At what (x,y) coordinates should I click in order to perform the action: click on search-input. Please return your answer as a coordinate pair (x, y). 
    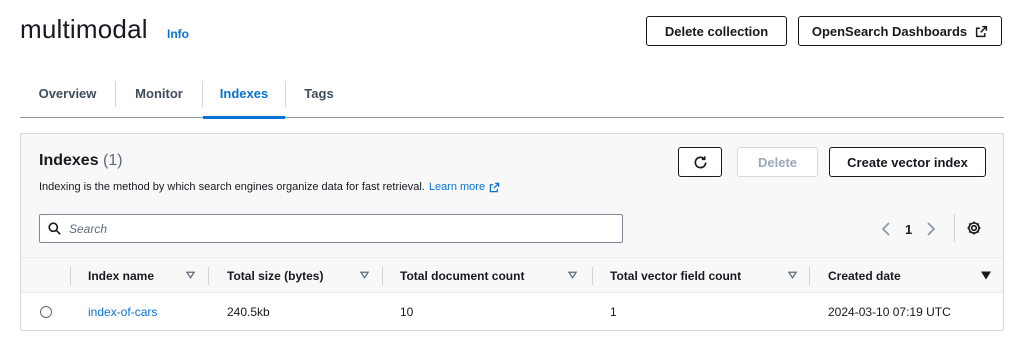
    Looking at the image, I should click on (345, 228).